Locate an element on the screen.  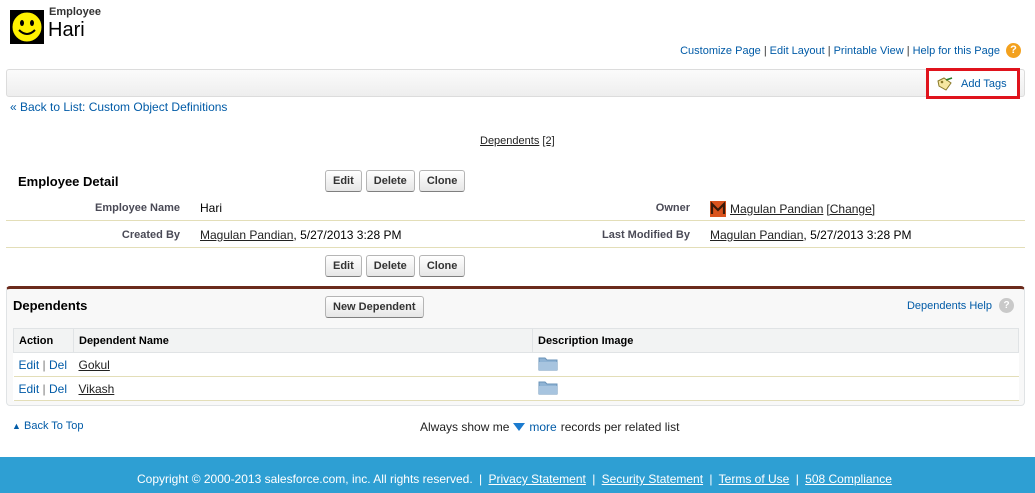
new-dependent-button: New Dependent is located at coordinates (374, 307).